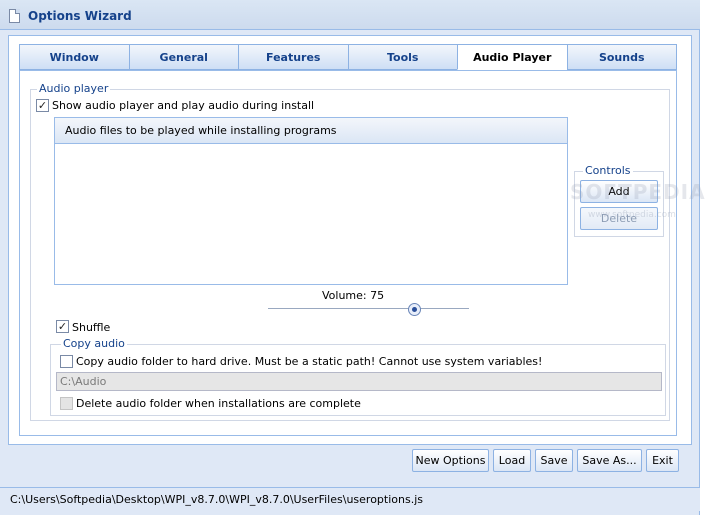 Image resolution: width=708 pixels, height=515 pixels. I want to click on volume-label: Volume: 75, so click(353, 295).